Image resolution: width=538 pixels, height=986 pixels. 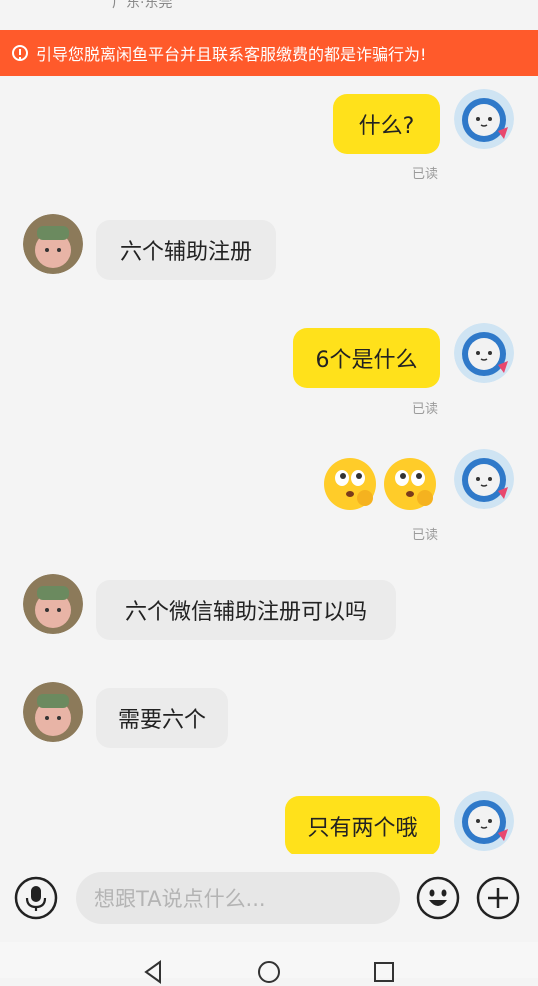 What do you see at coordinates (154, 972) in the screenshot?
I see `back-triangle-icon` at bounding box center [154, 972].